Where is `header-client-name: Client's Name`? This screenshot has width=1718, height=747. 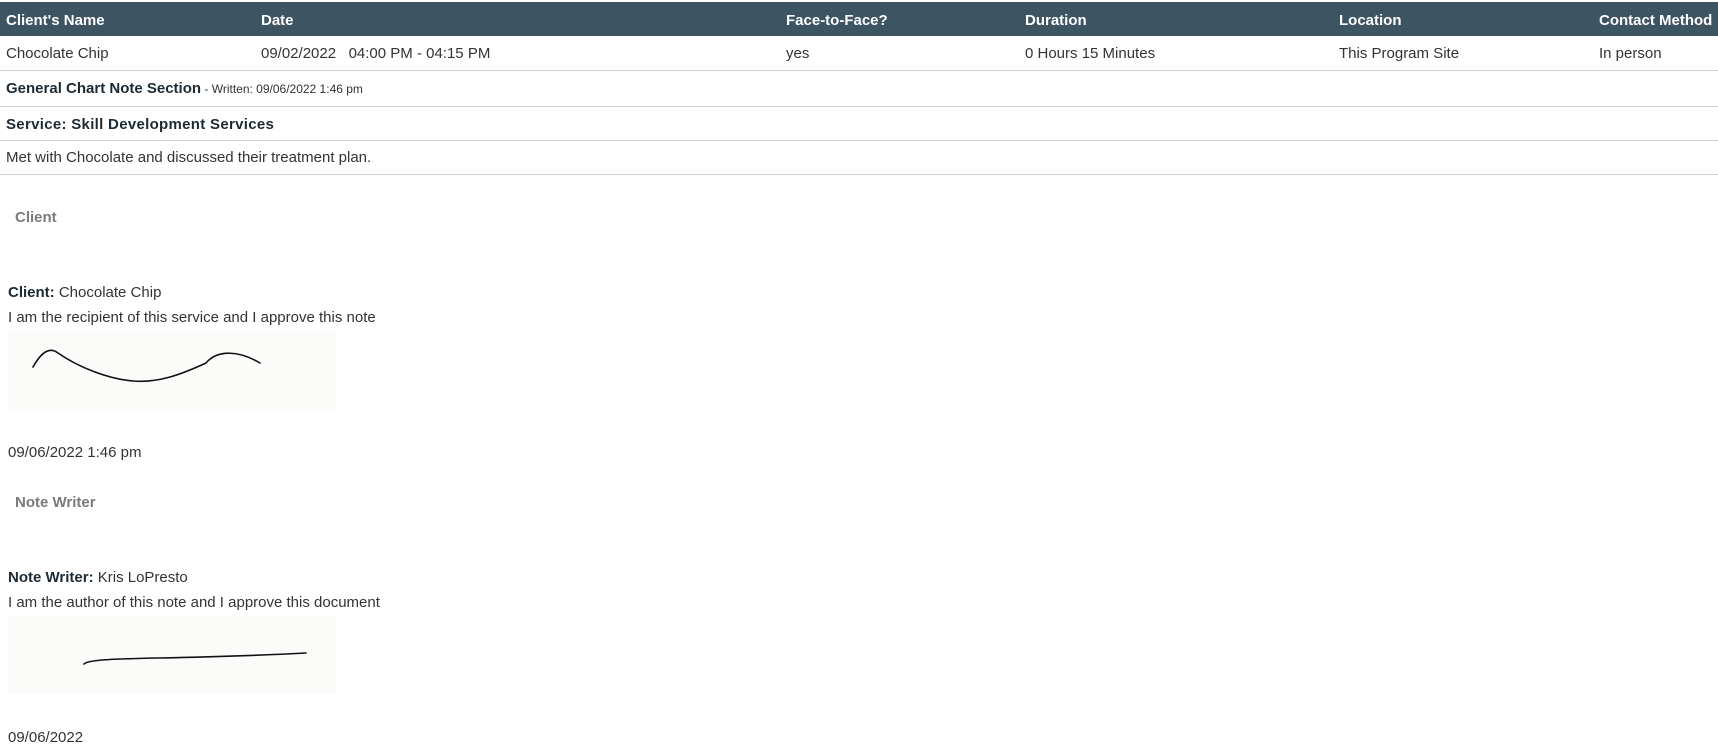 header-client-name: Client's Name is located at coordinates (55, 20).